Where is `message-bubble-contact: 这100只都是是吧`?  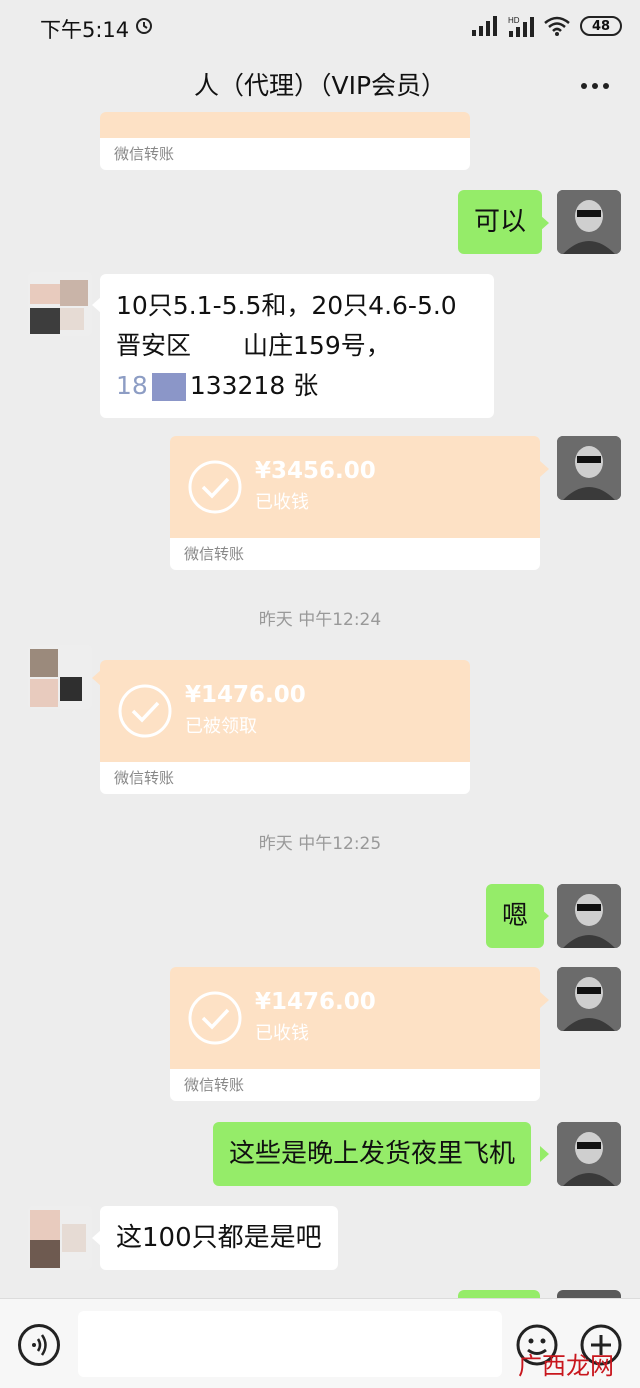 message-bubble-contact: 这100只都是是吧 is located at coordinates (219, 1238).